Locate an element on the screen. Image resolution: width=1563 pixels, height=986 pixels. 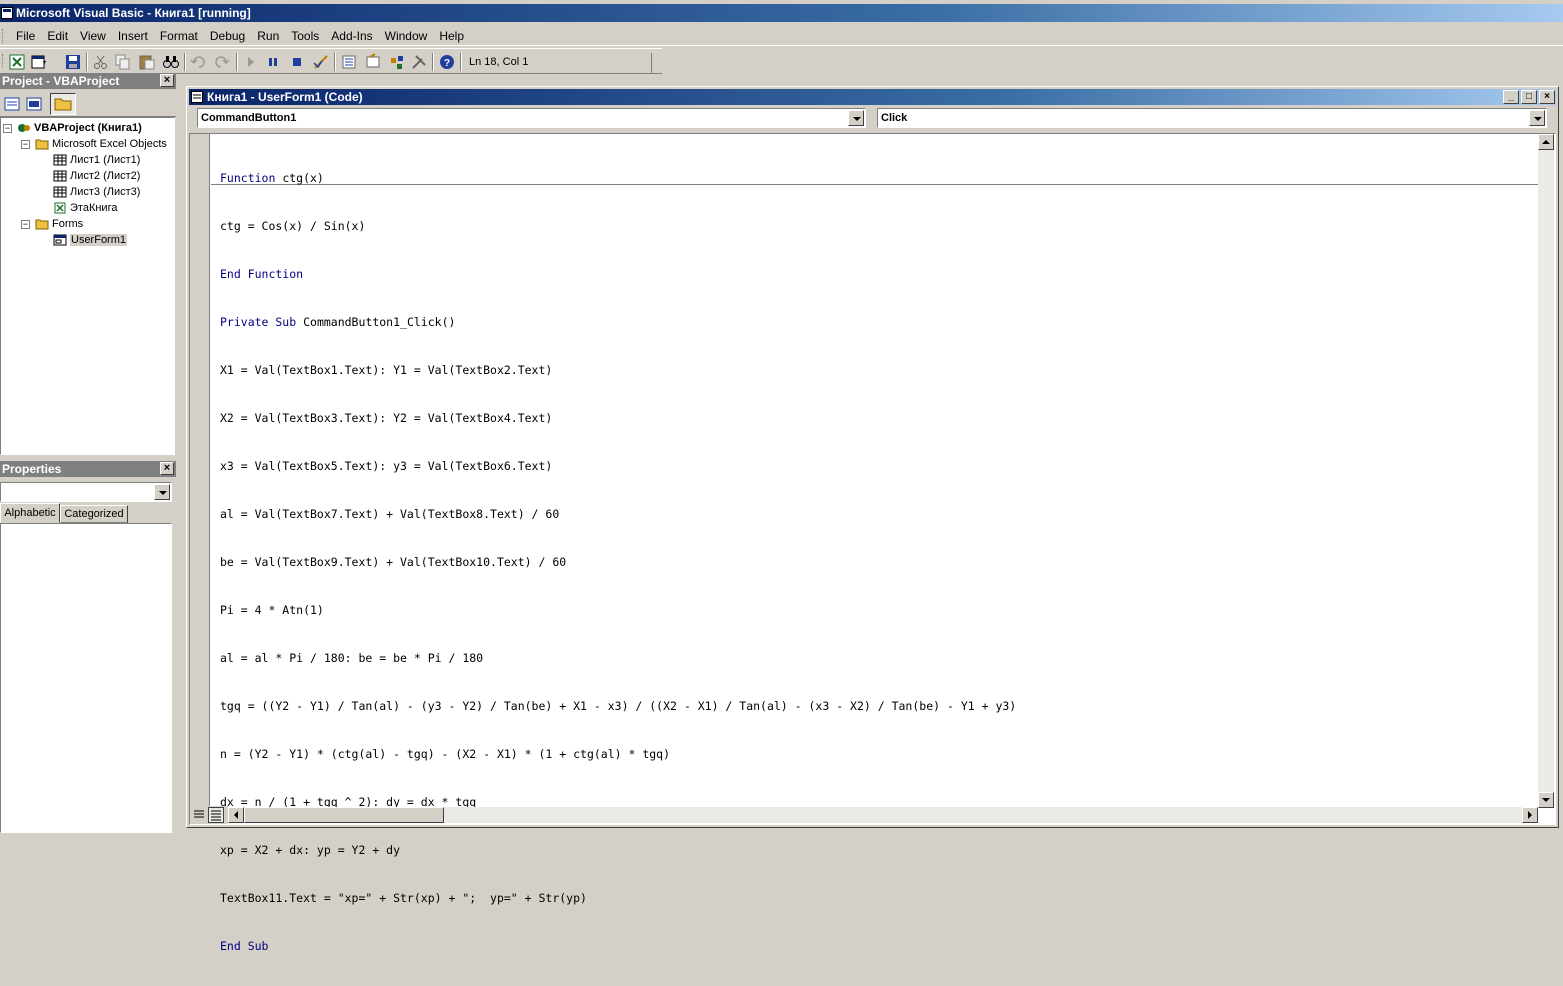
tab-categorized: Categorized is located at coordinates (94, 514).